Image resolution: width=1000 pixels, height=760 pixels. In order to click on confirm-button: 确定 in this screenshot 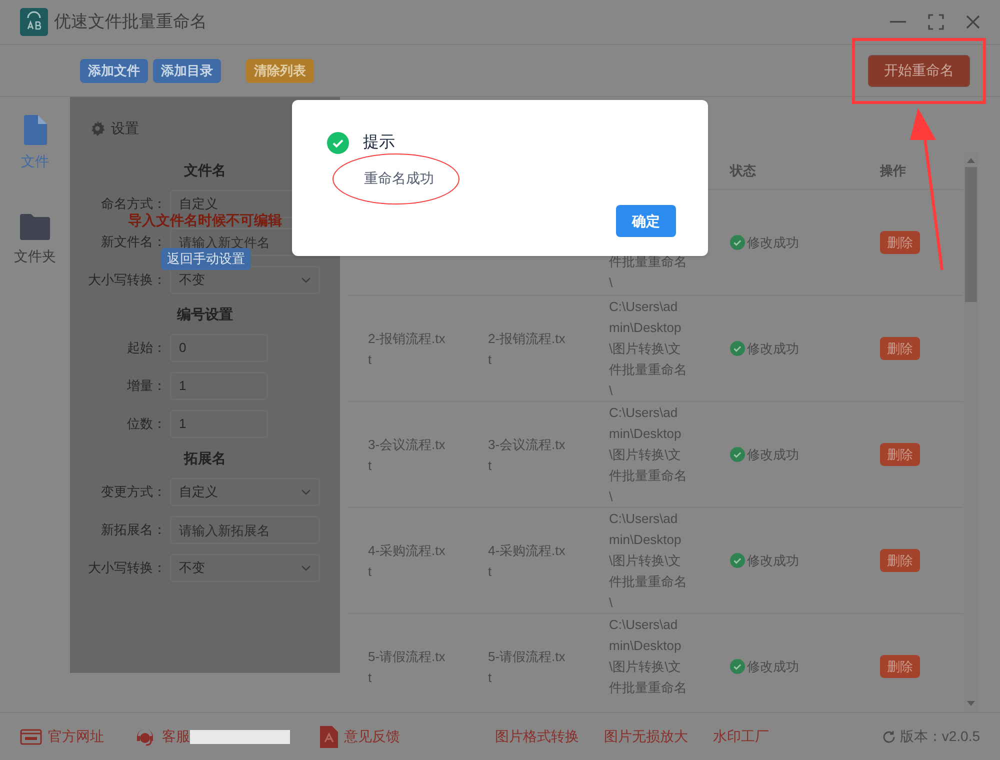, I will do `click(646, 221)`.